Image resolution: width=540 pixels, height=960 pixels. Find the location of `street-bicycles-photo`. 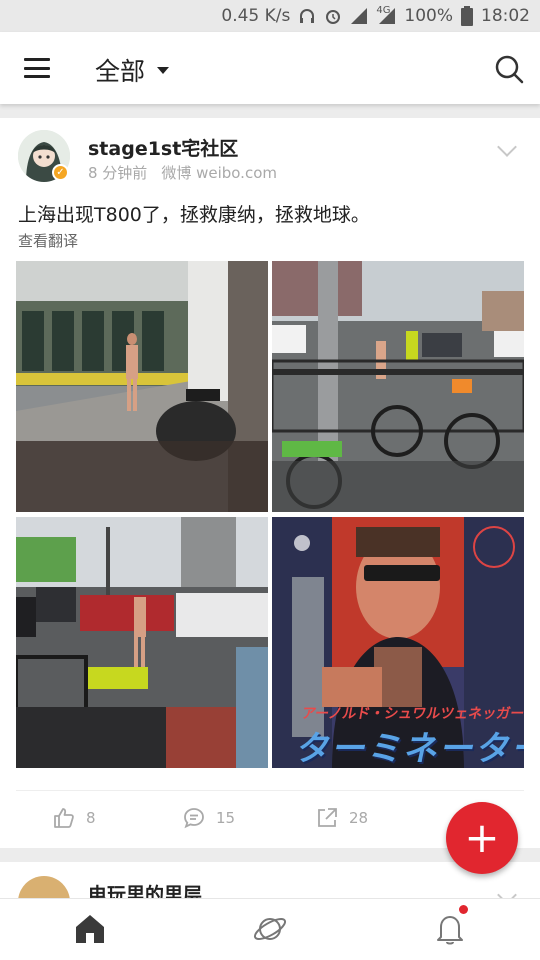

street-bicycles-photo is located at coordinates (398, 386).